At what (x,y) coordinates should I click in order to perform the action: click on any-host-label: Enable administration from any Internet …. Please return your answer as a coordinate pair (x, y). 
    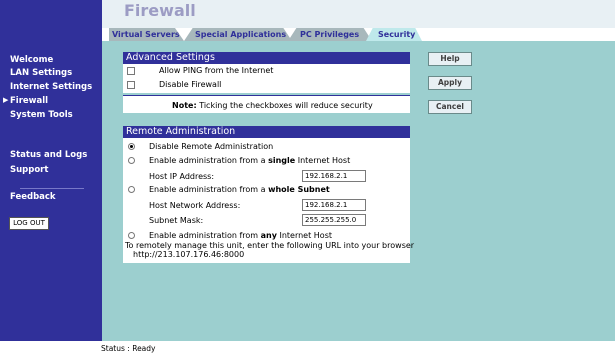
    Looking at the image, I should click on (240, 236).